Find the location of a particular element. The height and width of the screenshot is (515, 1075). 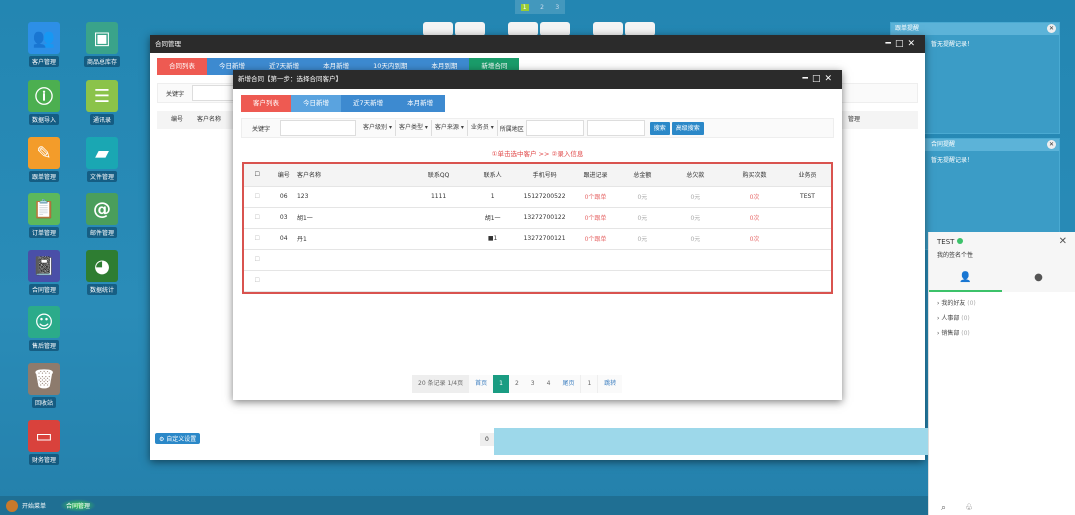

select-all-checkbox: ☐ is located at coordinates (257, 175).